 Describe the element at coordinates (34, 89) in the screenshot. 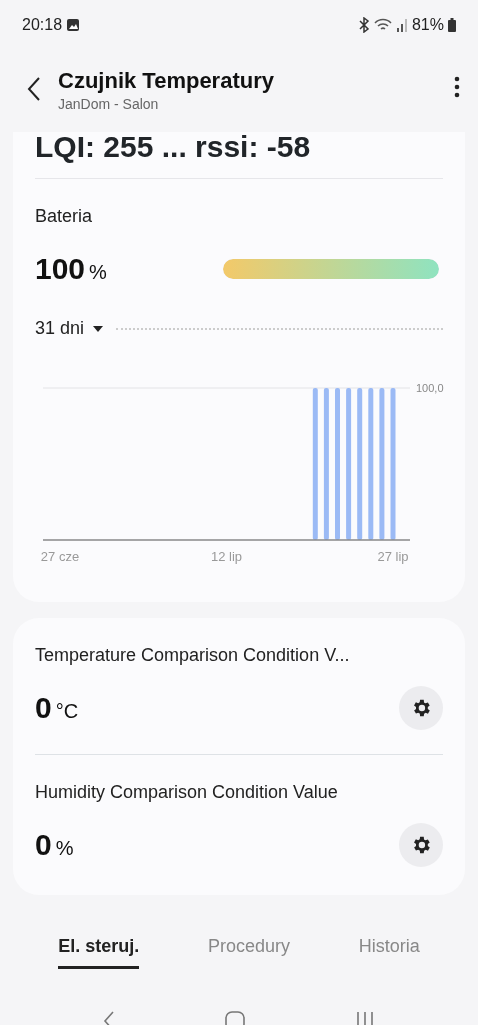

I see `back-icon` at that location.